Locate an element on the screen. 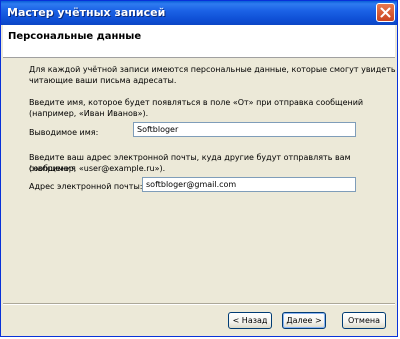  window-title: Мастер учётных записей is located at coordinates (86, 12).